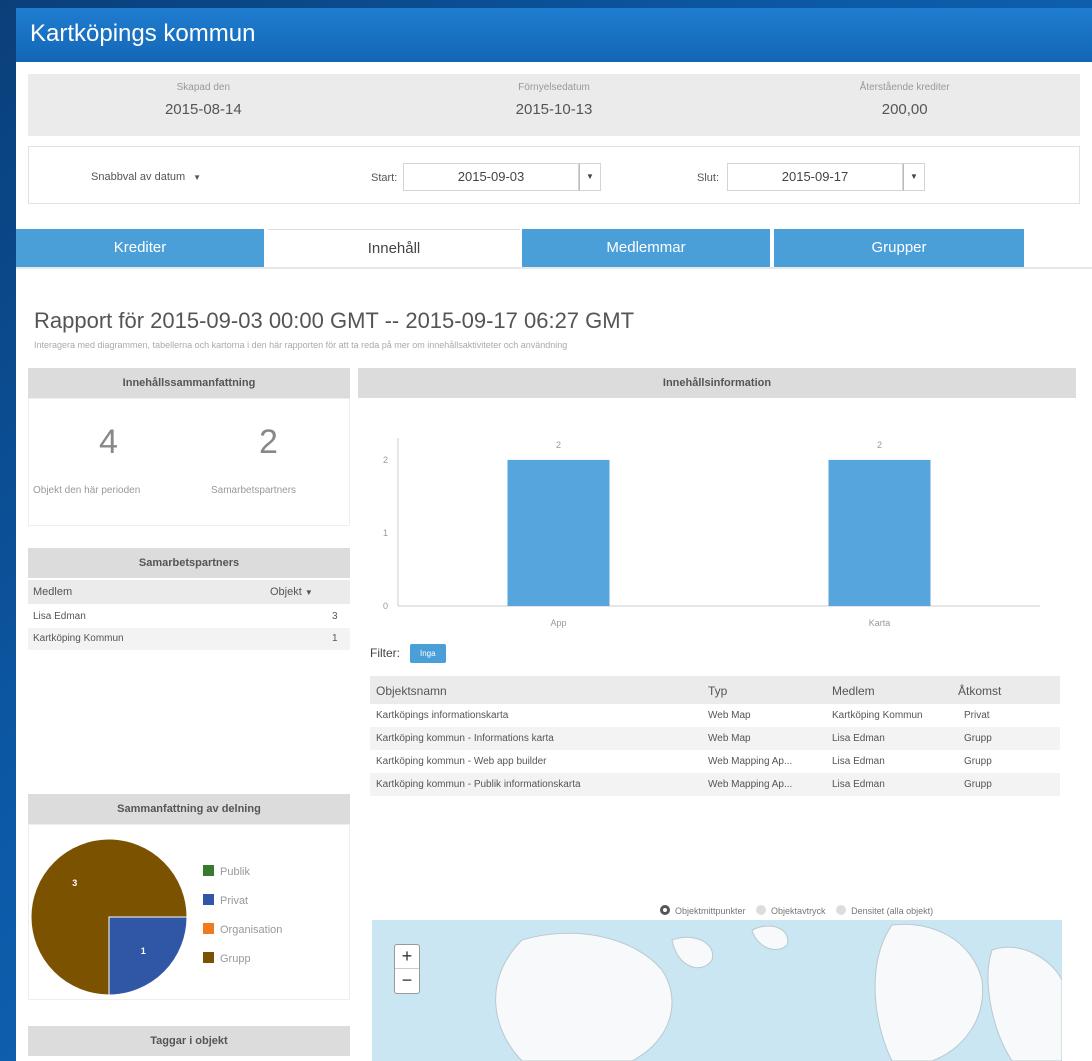 This screenshot has width=1092, height=1061. Describe the element at coordinates (465, 738) in the screenshot. I see `object-name: Kartköping kommun - Informations karta` at that location.